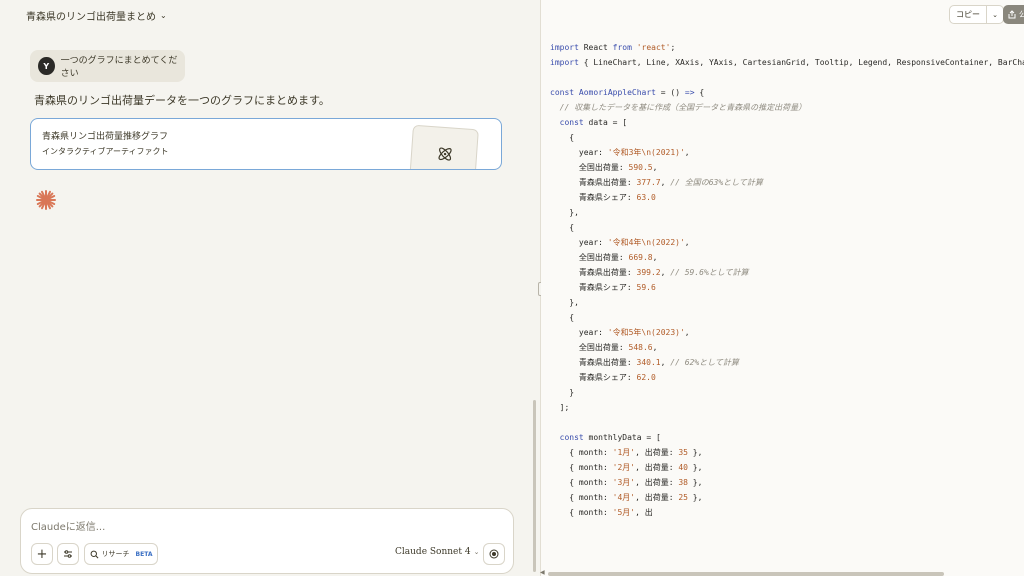 The height and width of the screenshot is (576, 1024). Describe the element at coordinates (266, 144) in the screenshot. I see `artifact-card: 青森県リンゴ出荷量推移グラフ インタラクティブアーティファクト` at that location.